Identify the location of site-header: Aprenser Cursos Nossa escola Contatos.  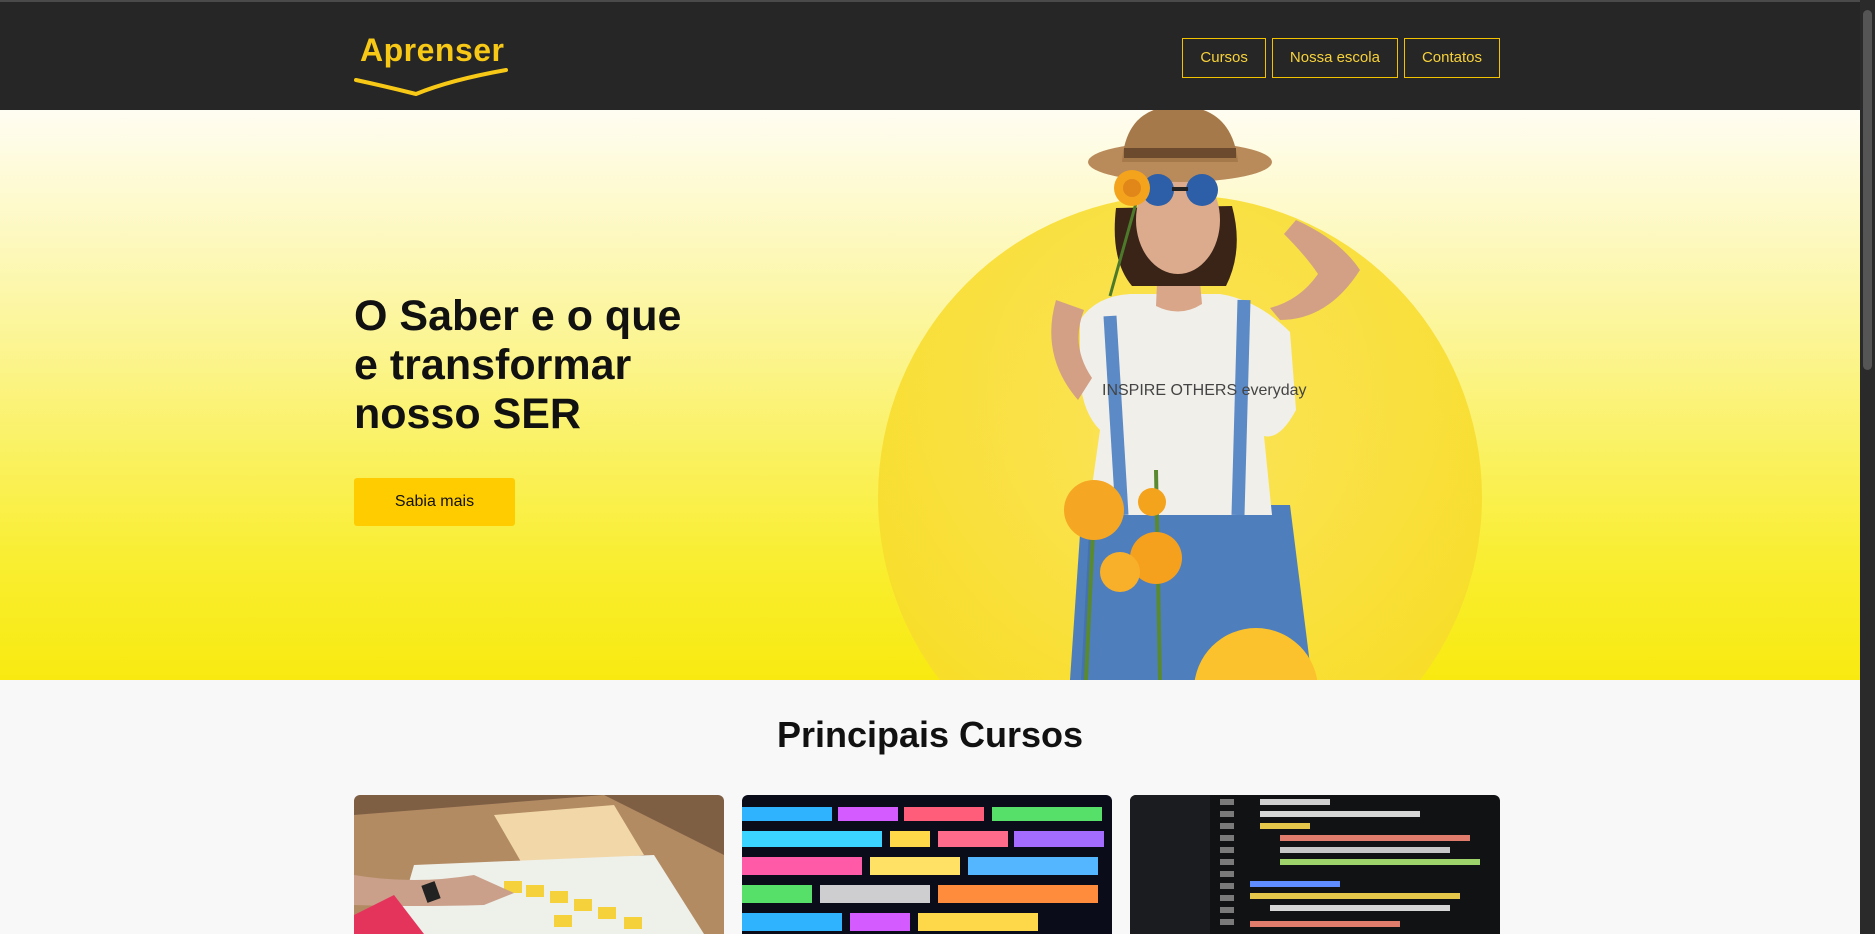
(930, 56).